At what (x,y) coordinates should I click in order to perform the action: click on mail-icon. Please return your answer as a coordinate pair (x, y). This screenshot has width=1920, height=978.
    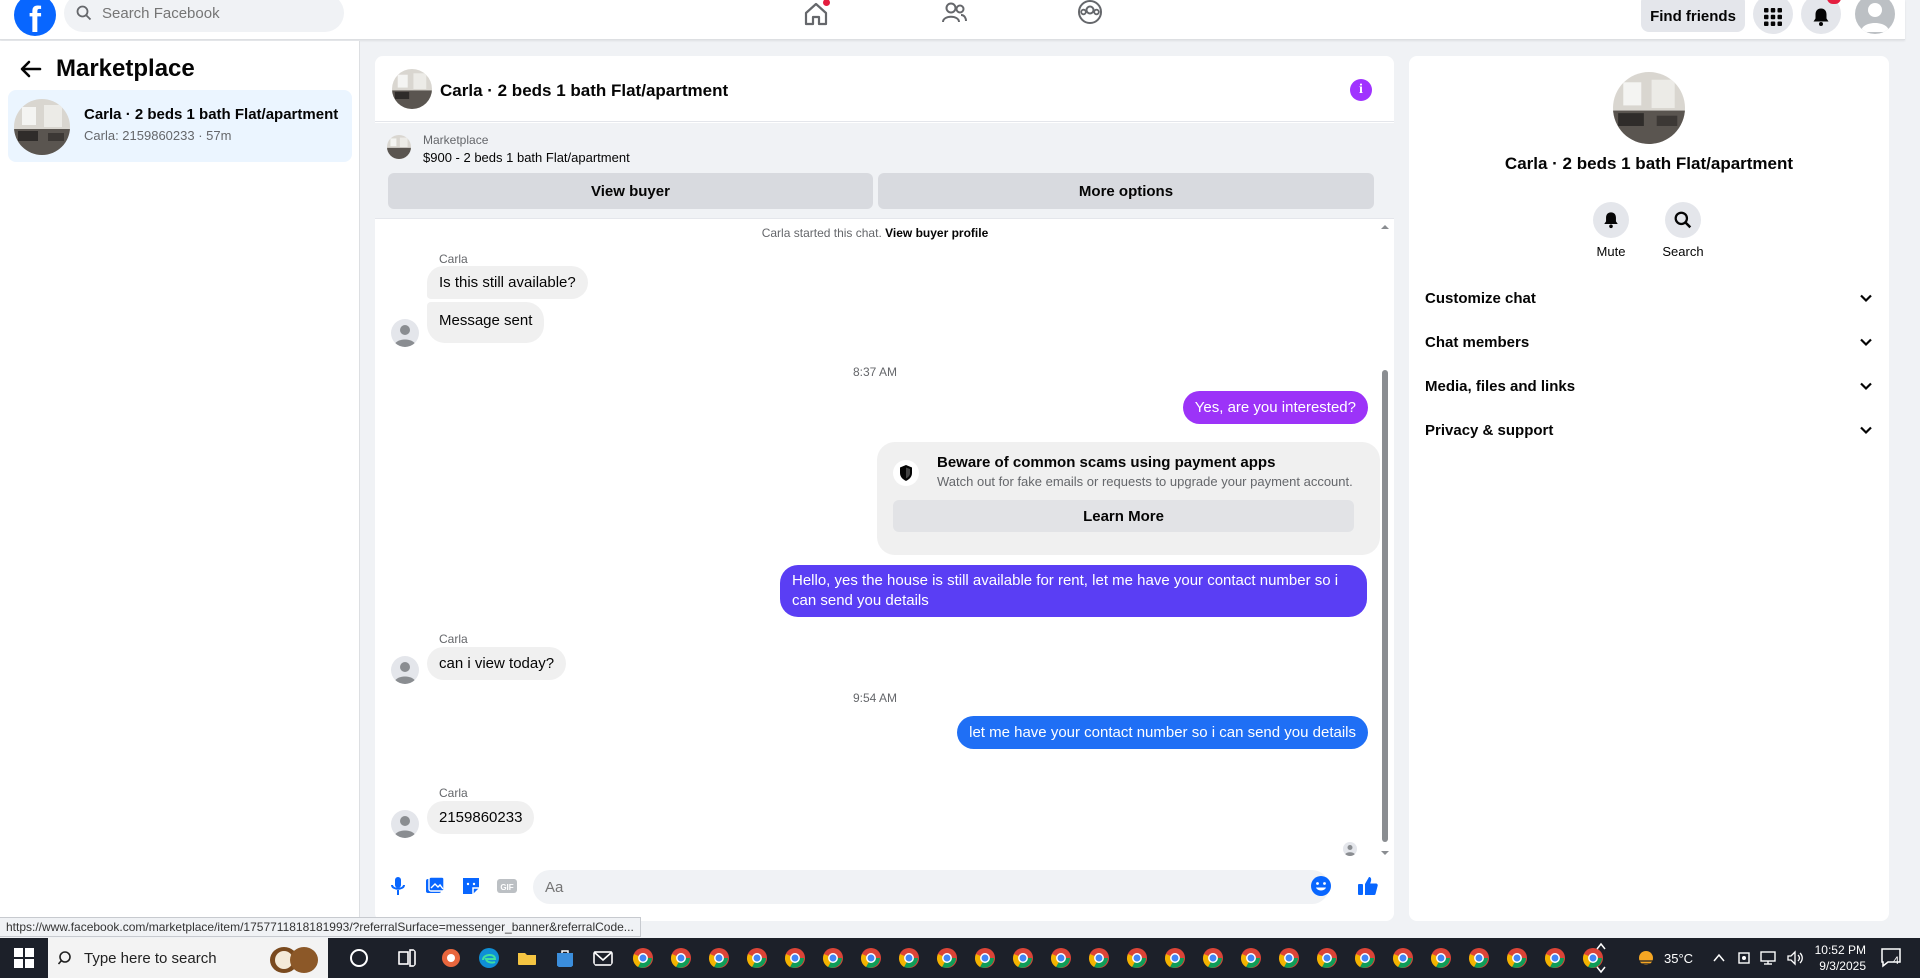
    Looking at the image, I should click on (603, 958).